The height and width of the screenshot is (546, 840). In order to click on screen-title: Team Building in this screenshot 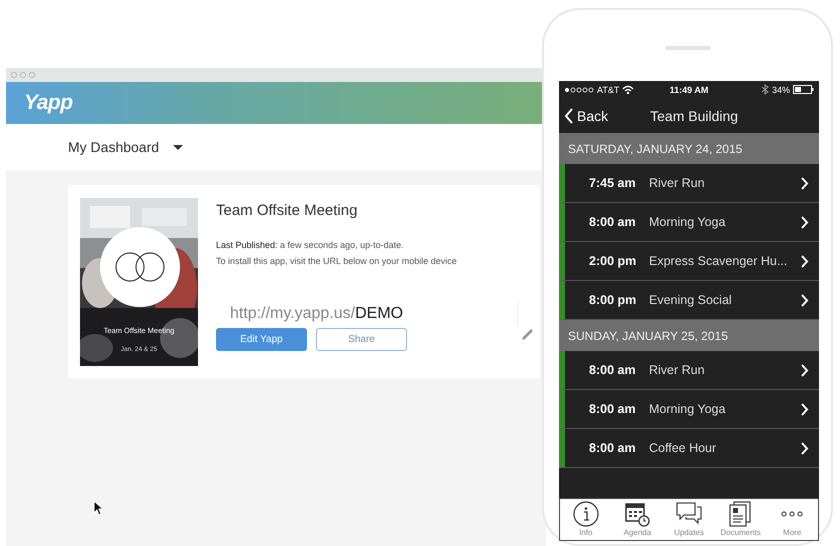, I will do `click(694, 116)`.